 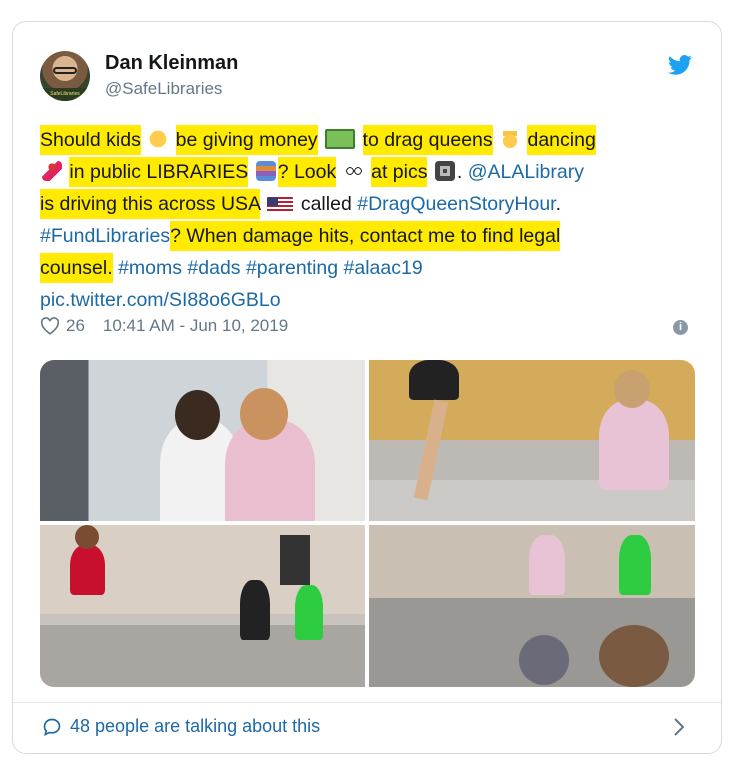 What do you see at coordinates (65, 70) in the screenshot?
I see `avatar-glasses` at bounding box center [65, 70].